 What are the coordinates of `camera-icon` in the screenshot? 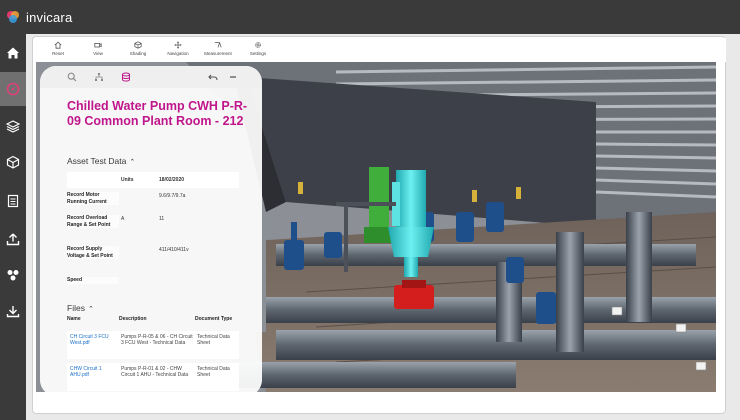 It's located at (98, 45).